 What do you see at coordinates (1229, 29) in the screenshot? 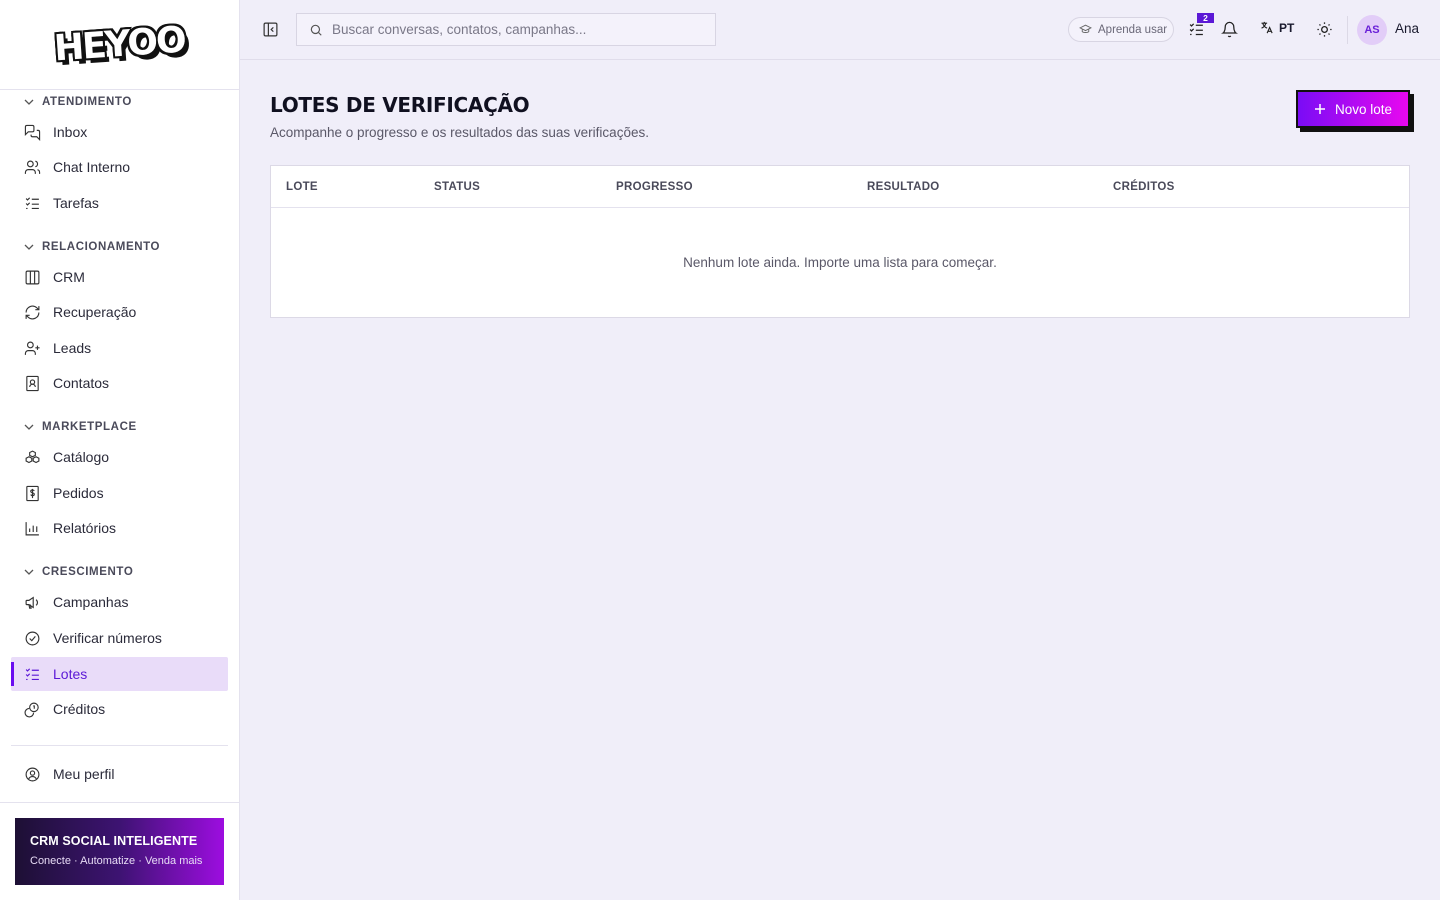
I see `bell-icon` at bounding box center [1229, 29].